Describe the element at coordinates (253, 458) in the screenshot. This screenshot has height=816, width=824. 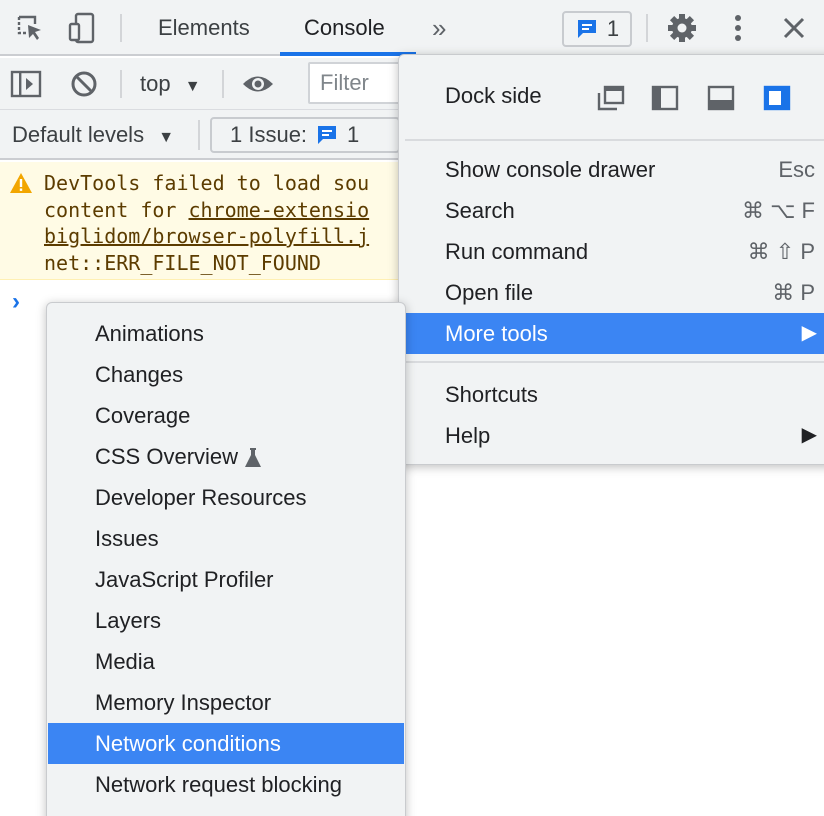
I see `experimental-flask-icon` at that location.